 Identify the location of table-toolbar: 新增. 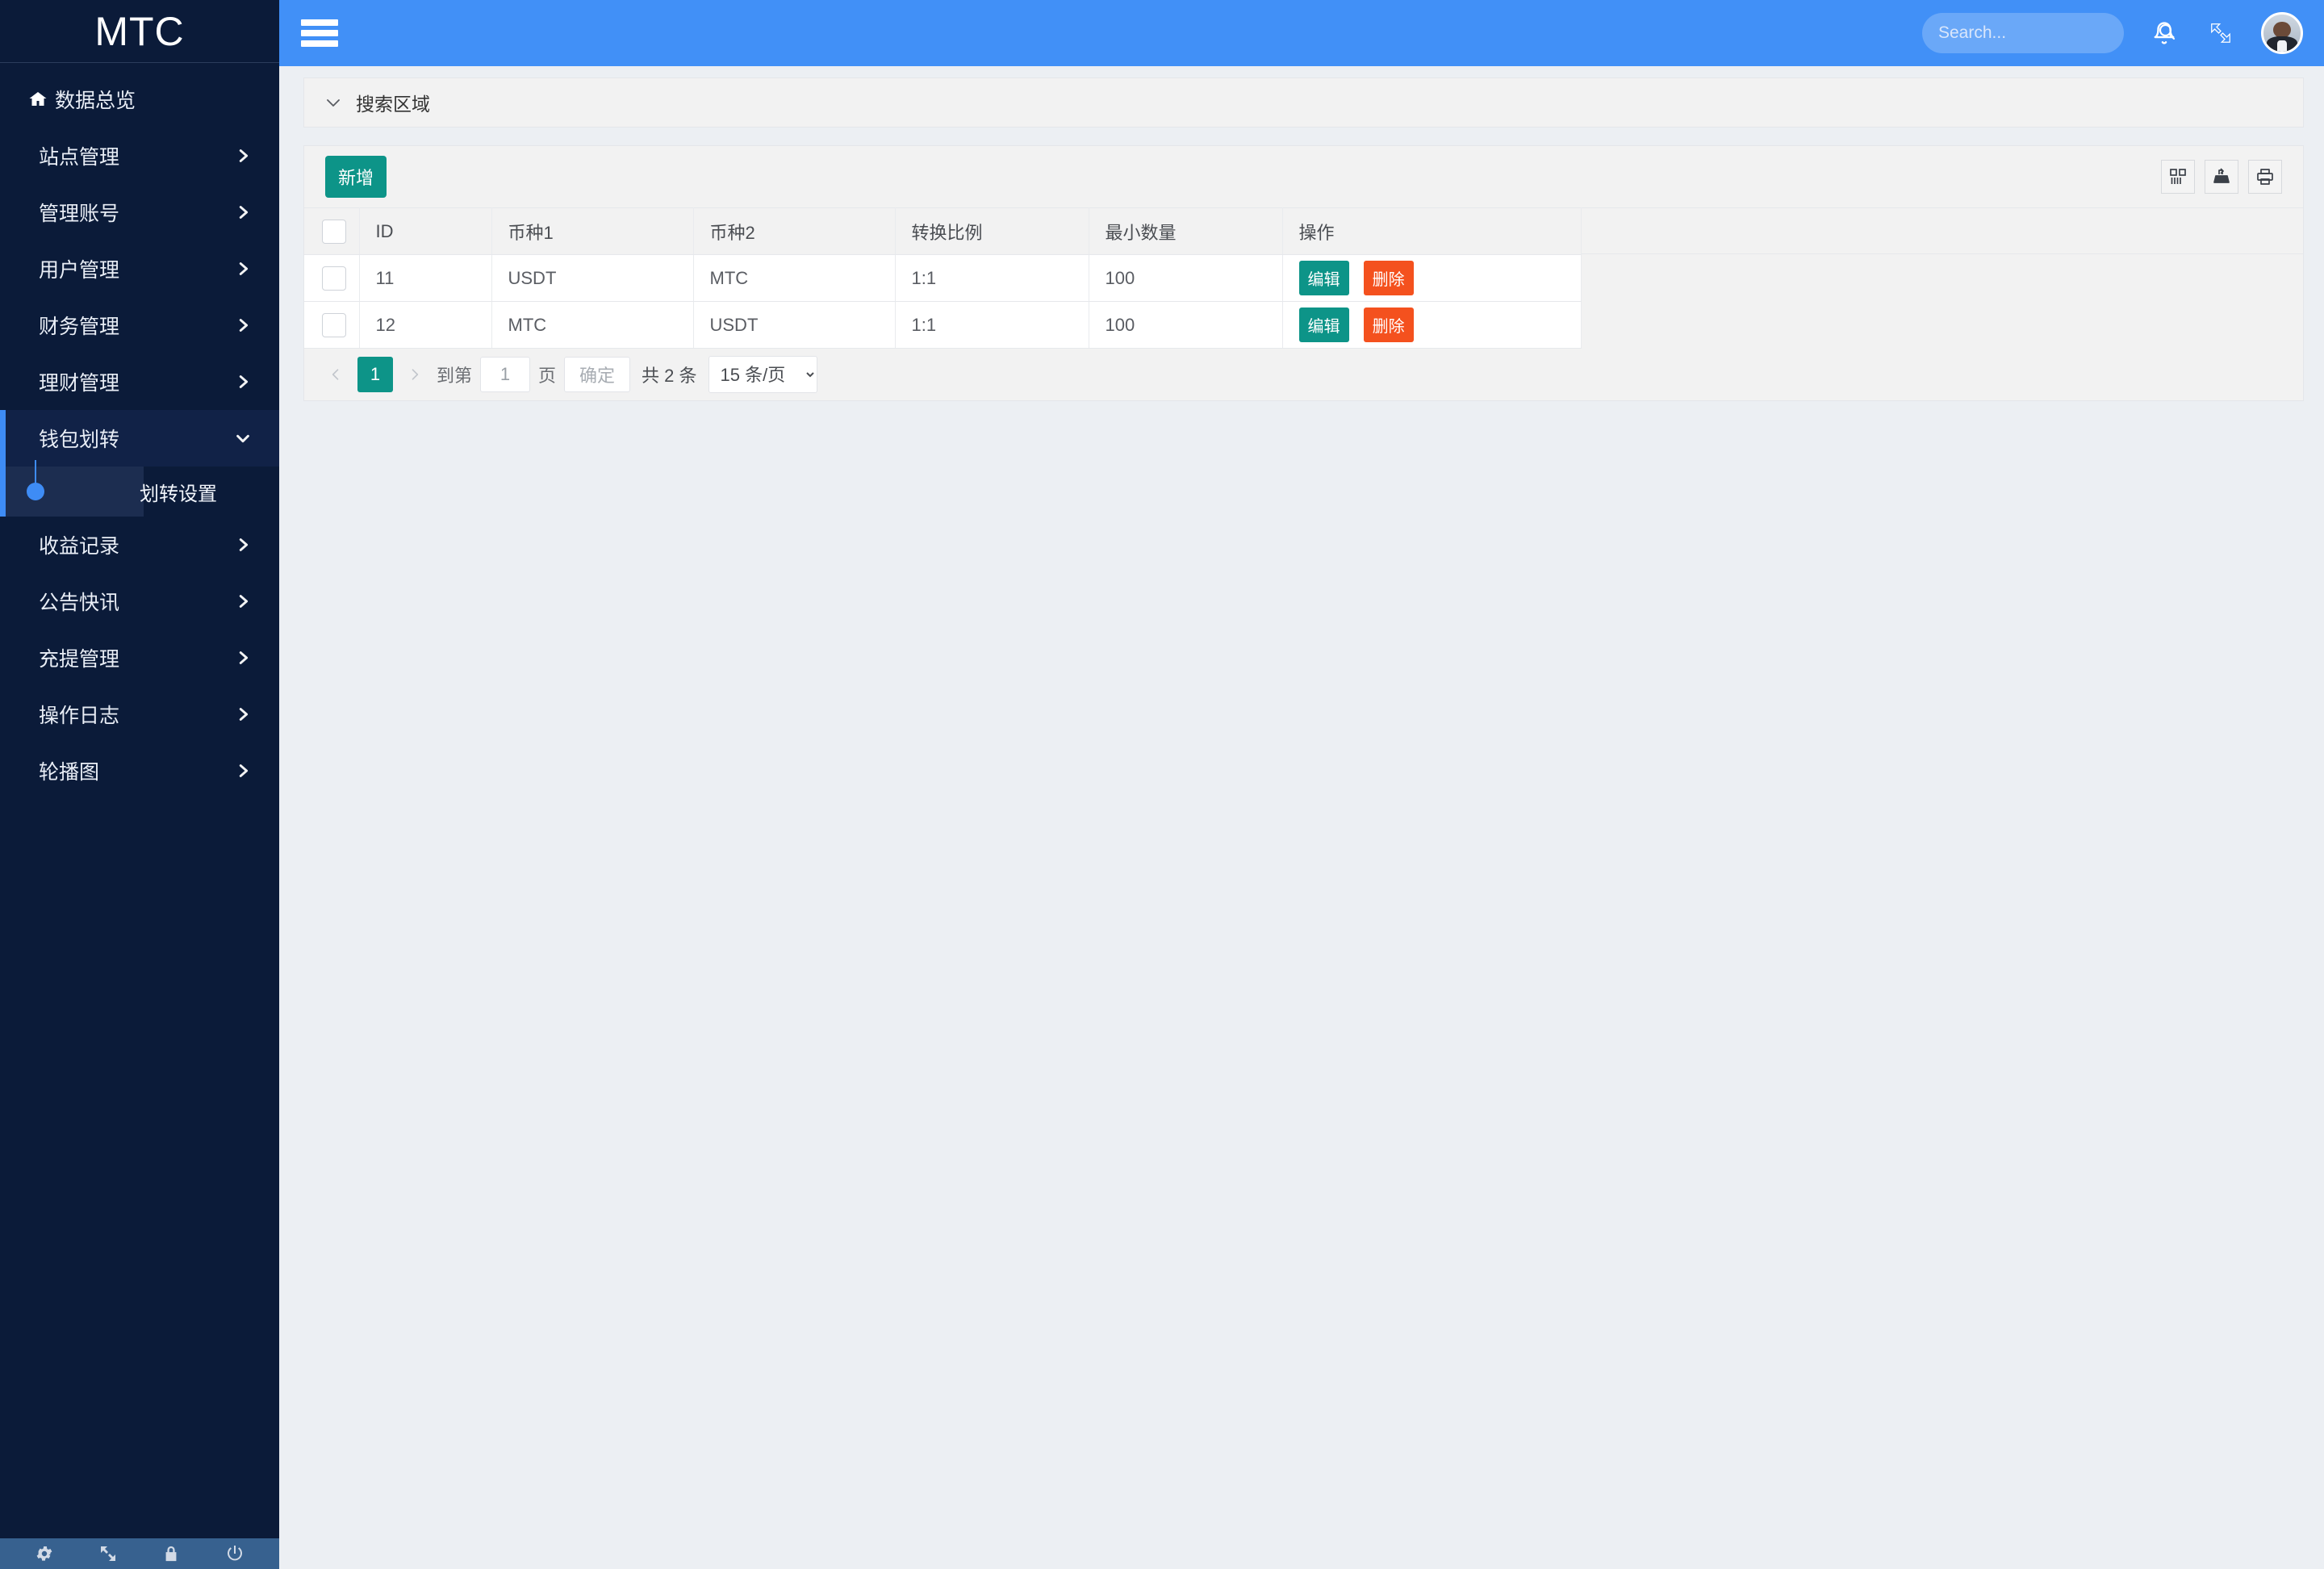
(1304, 177).